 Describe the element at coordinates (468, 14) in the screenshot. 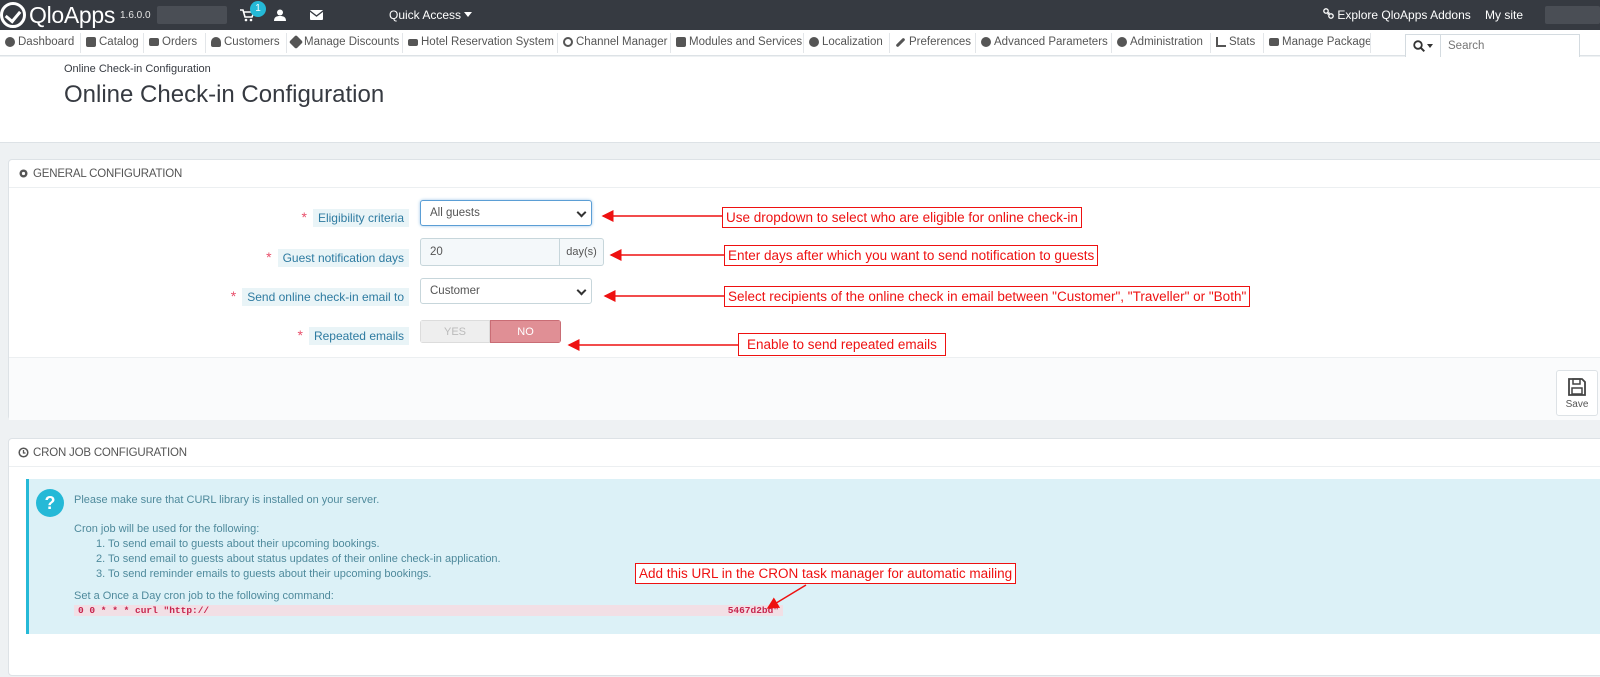

I see `caret-down-icon` at that location.